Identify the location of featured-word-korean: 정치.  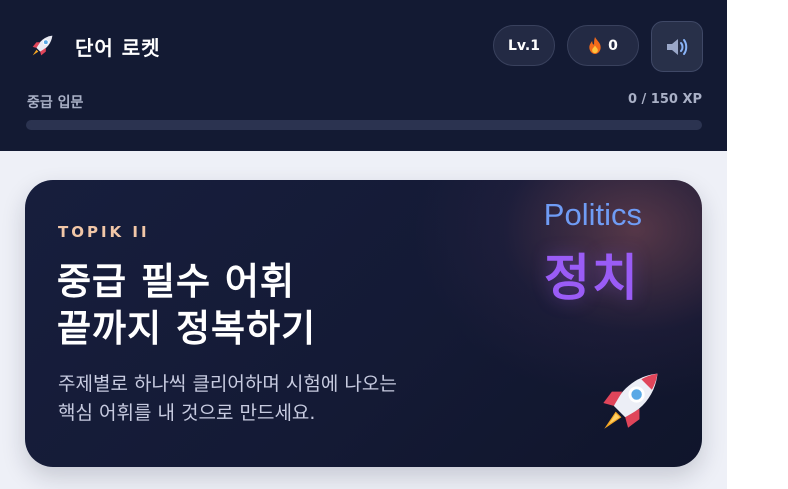
(592, 278).